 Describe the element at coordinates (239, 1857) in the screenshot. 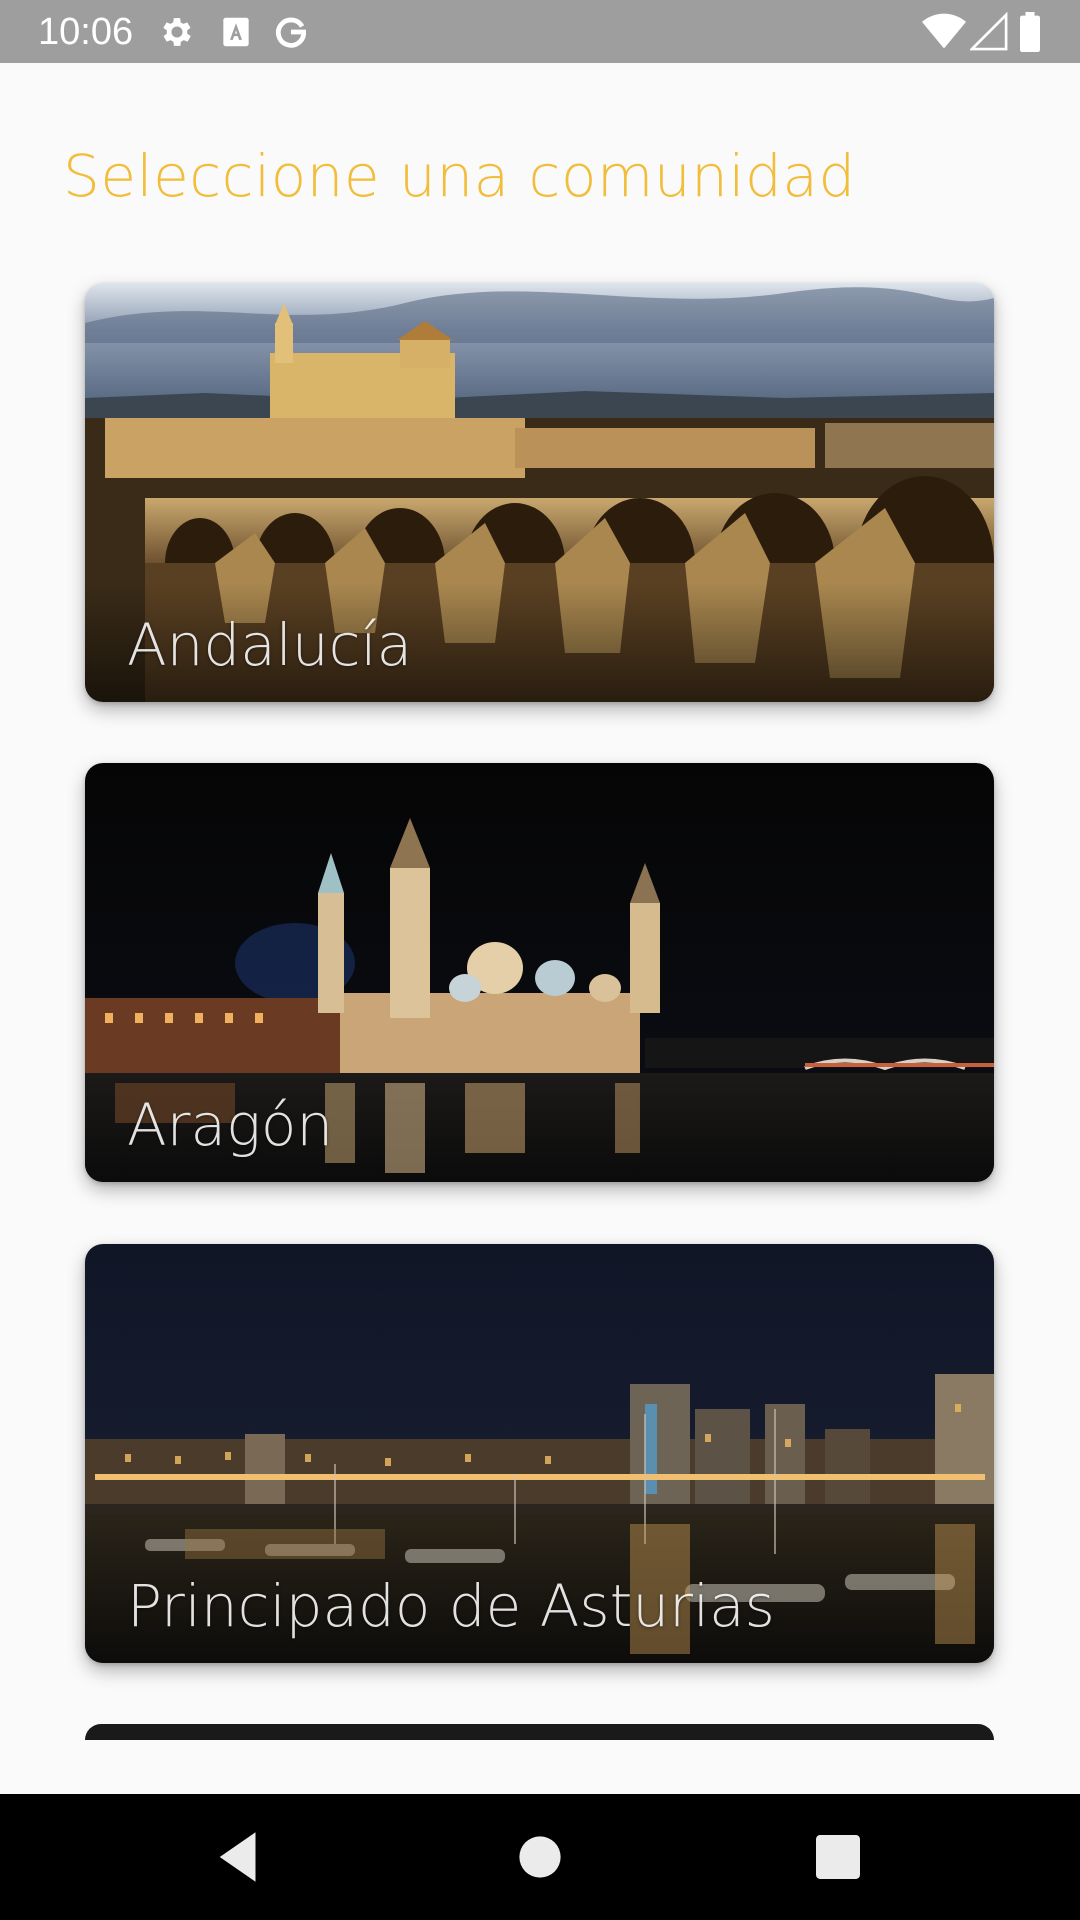

I see `back-icon` at that location.